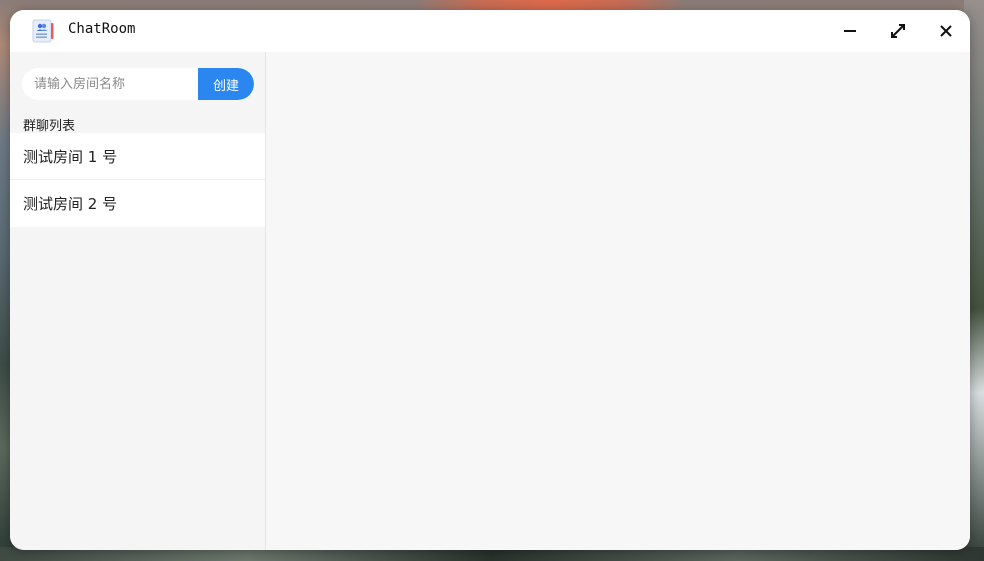  I want to click on maximize-icon, so click(898, 31).